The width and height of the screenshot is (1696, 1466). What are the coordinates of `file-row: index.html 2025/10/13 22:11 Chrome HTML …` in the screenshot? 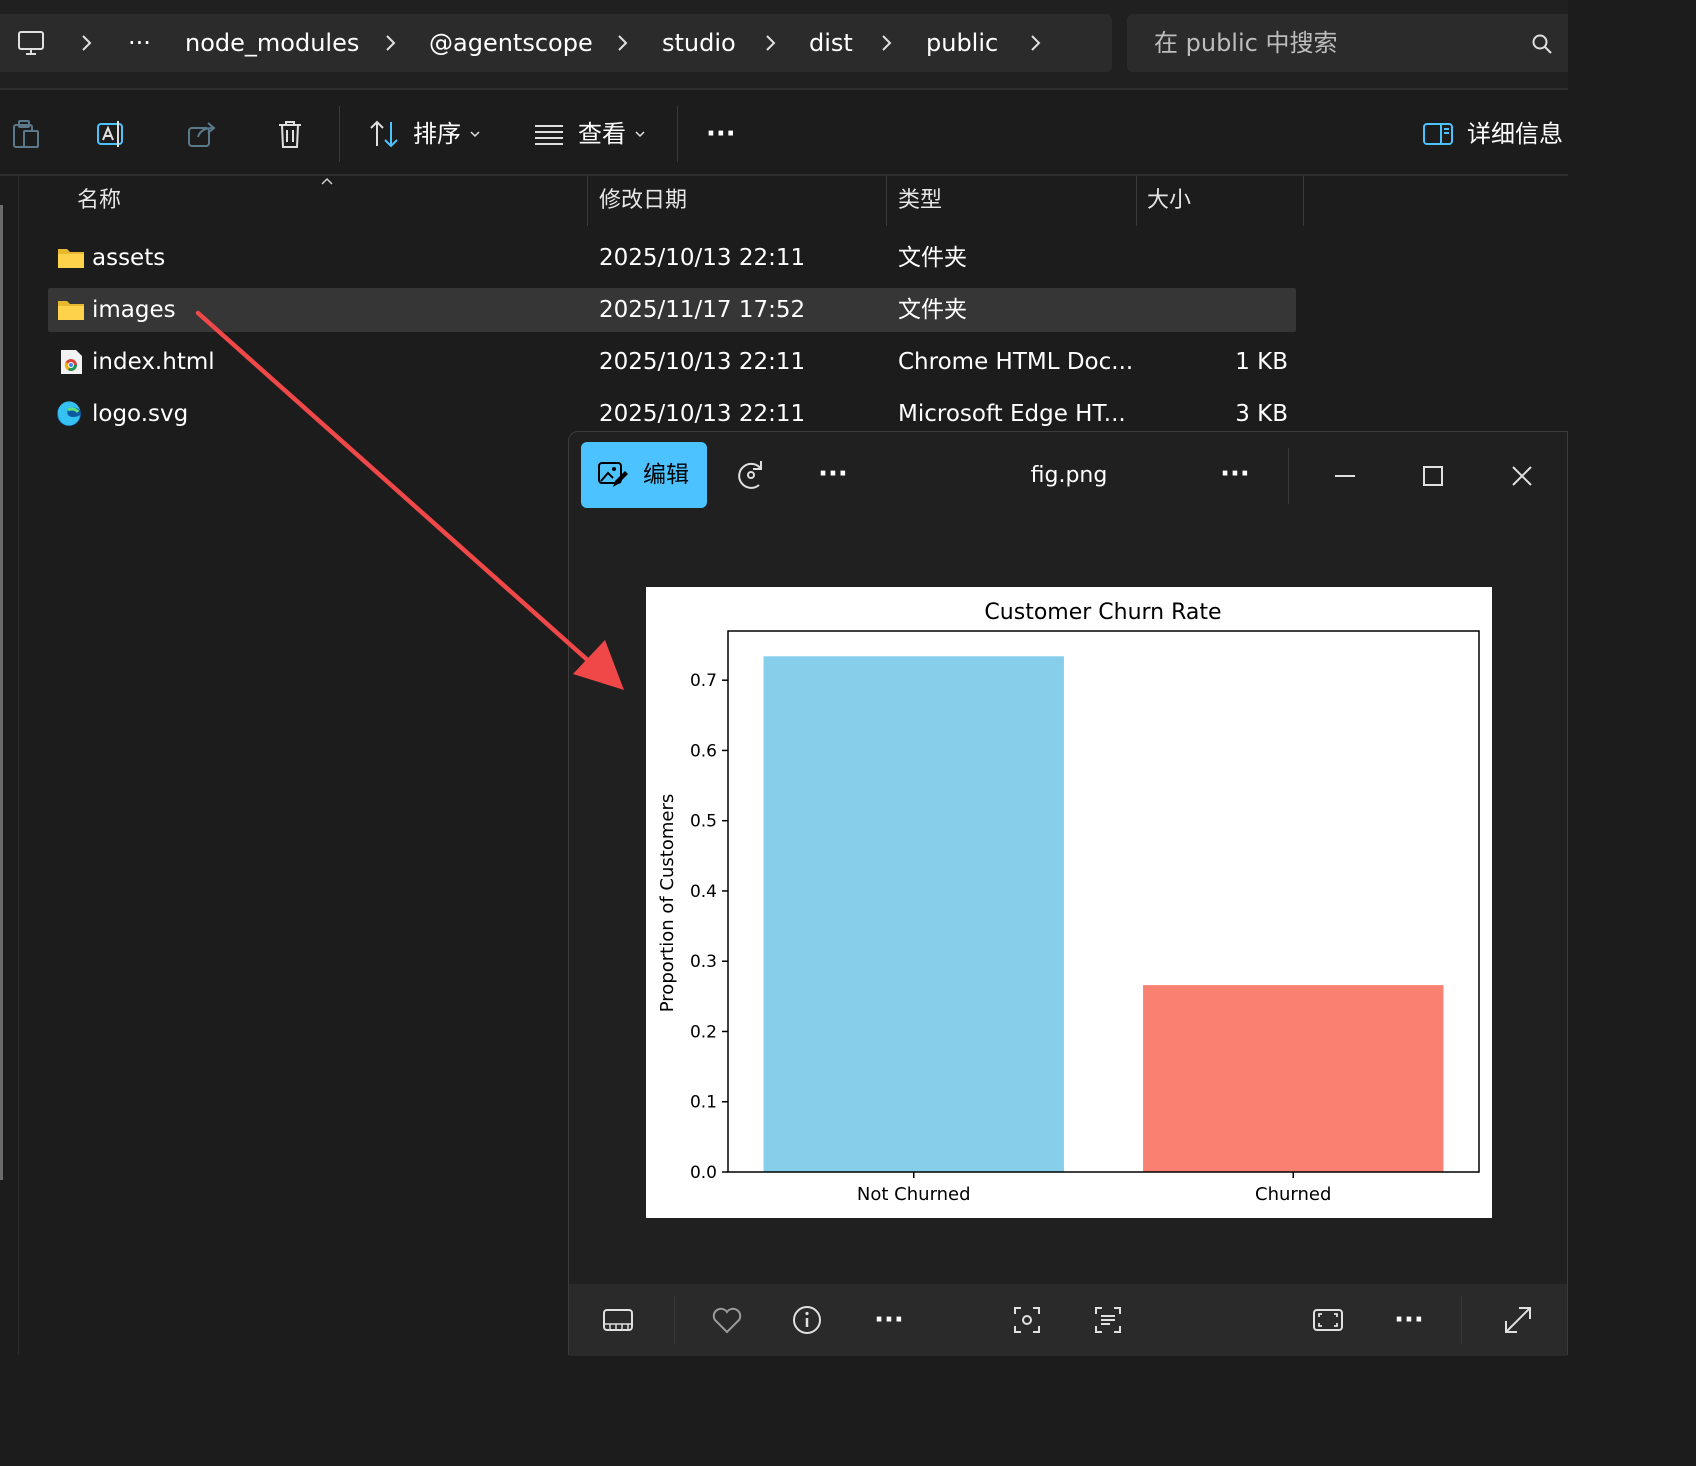 It's located at (672, 362).